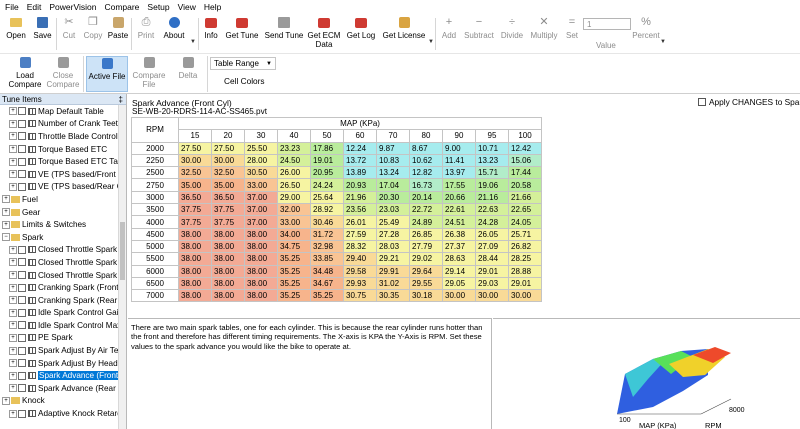 This screenshot has width=800, height=429. I want to click on table-cell: 34.48, so click(327, 271).